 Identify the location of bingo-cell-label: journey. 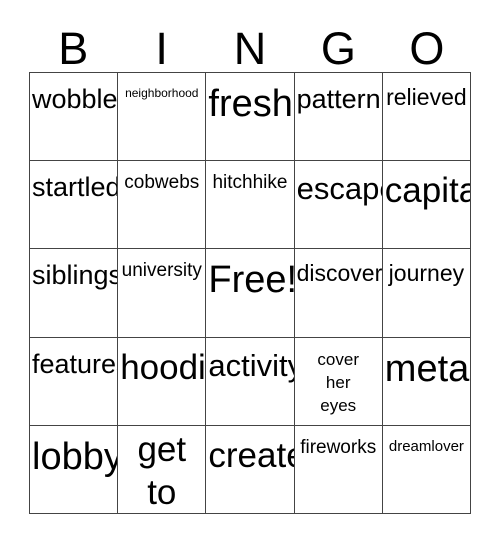
(426, 273).